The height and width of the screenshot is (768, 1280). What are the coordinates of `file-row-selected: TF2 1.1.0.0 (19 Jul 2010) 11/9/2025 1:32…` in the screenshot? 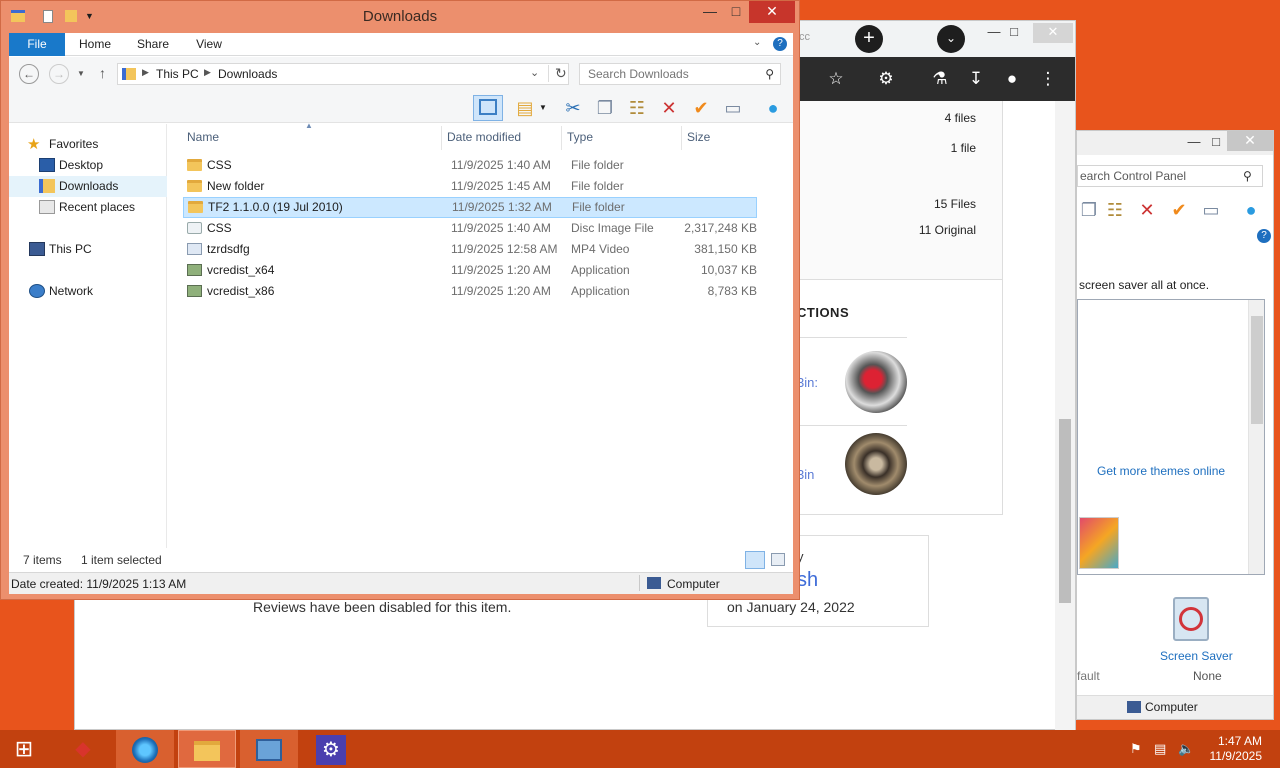 It's located at (470, 207).